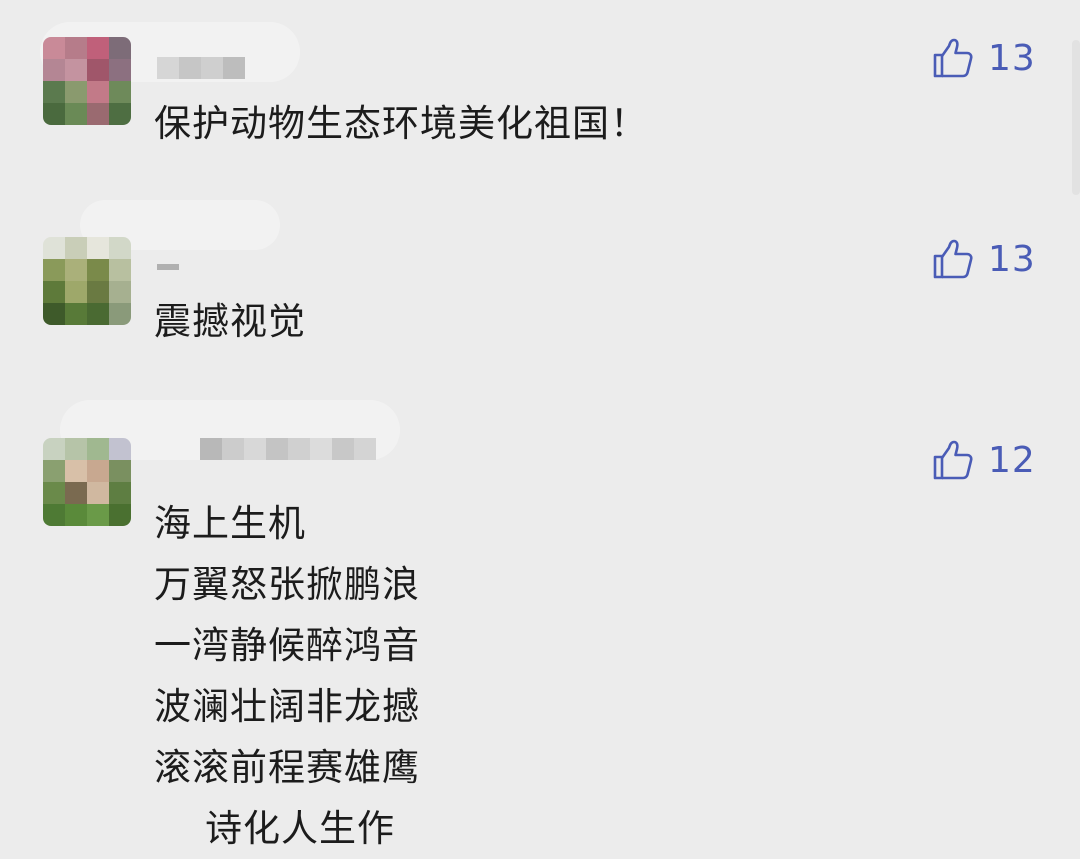 The width and height of the screenshot is (1080, 859). Describe the element at coordinates (1076, 117) in the screenshot. I see `scrollbar` at that location.